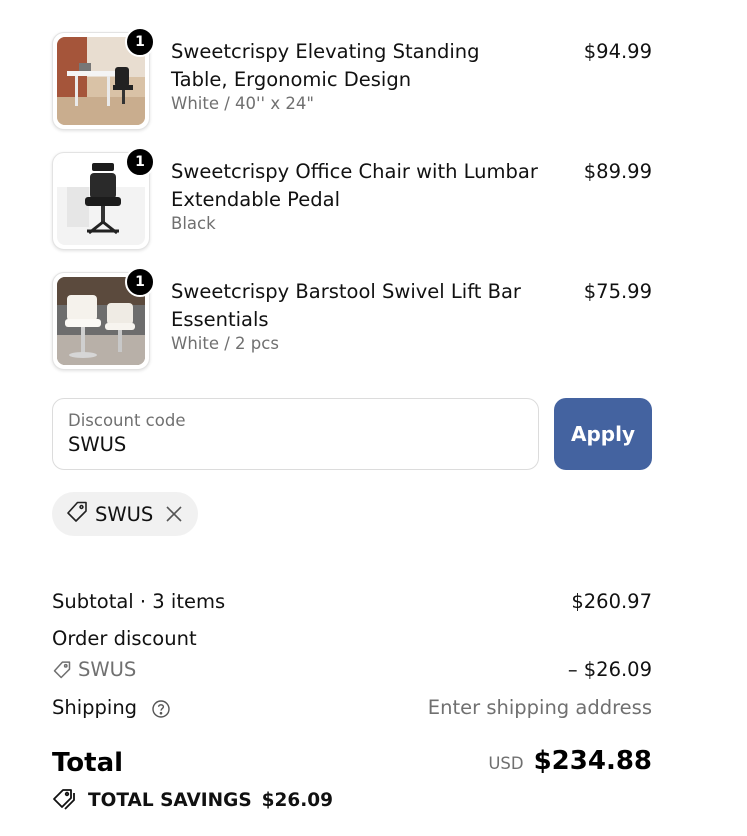 The image size is (747, 836). What do you see at coordinates (592, 761) in the screenshot?
I see `total-value: $234.88` at bounding box center [592, 761].